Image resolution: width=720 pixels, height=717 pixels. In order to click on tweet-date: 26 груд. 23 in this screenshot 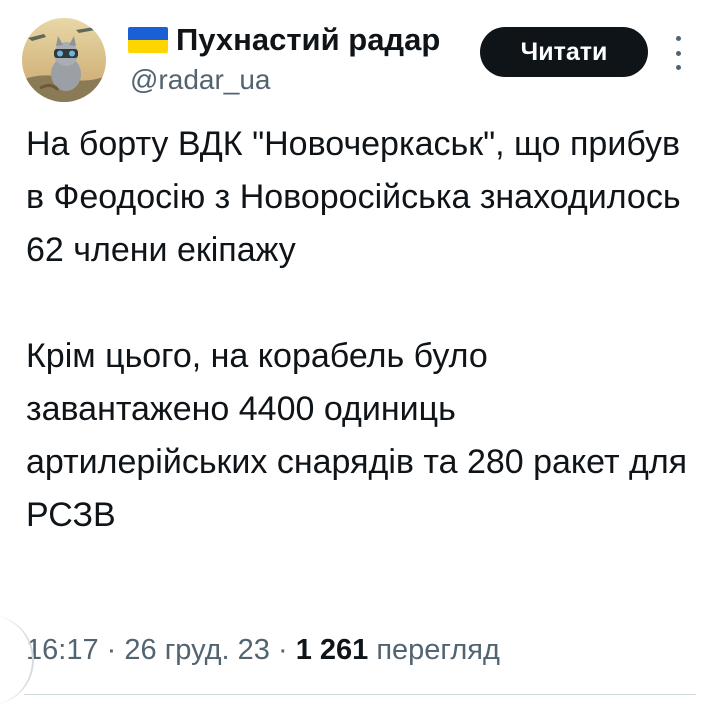, I will do `click(197, 650)`.